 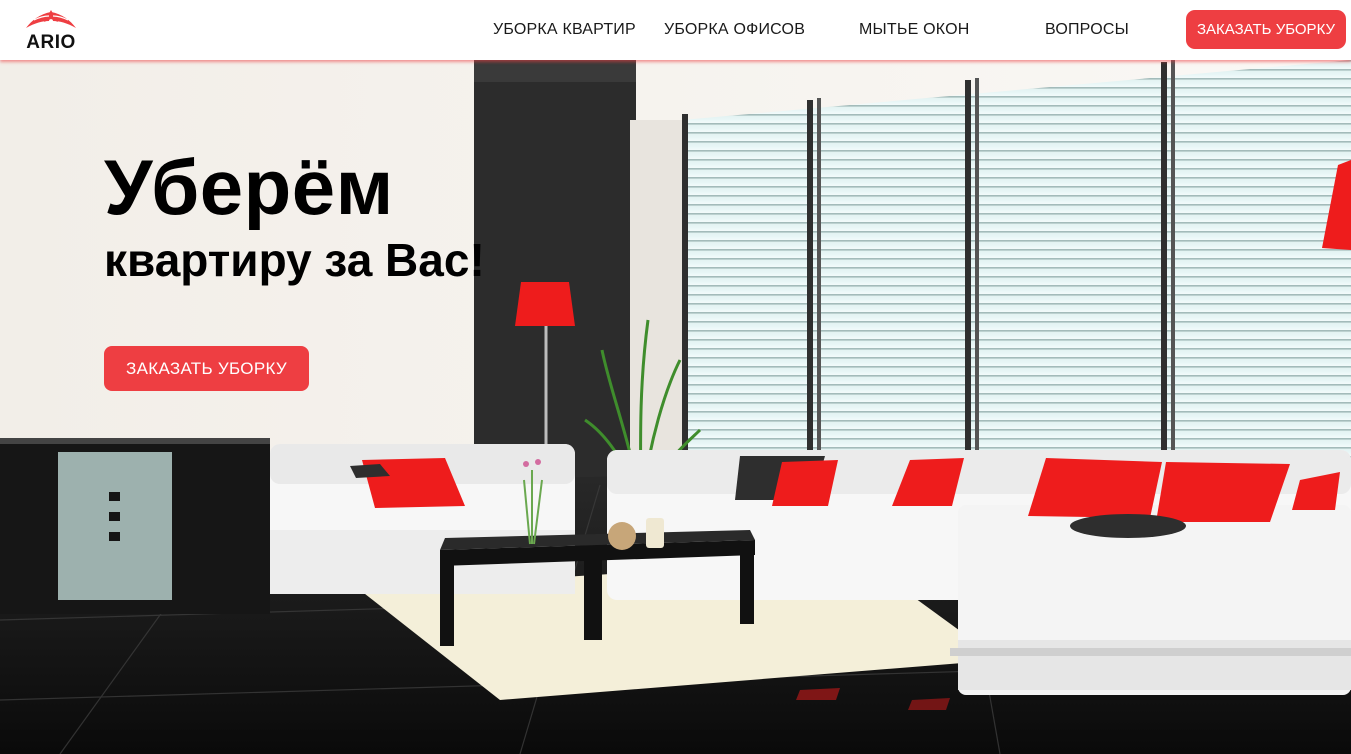 What do you see at coordinates (734, 30) in the screenshot?
I see `nav-item-office-cleaning: УБОРКА ОФИСОВ` at bounding box center [734, 30].